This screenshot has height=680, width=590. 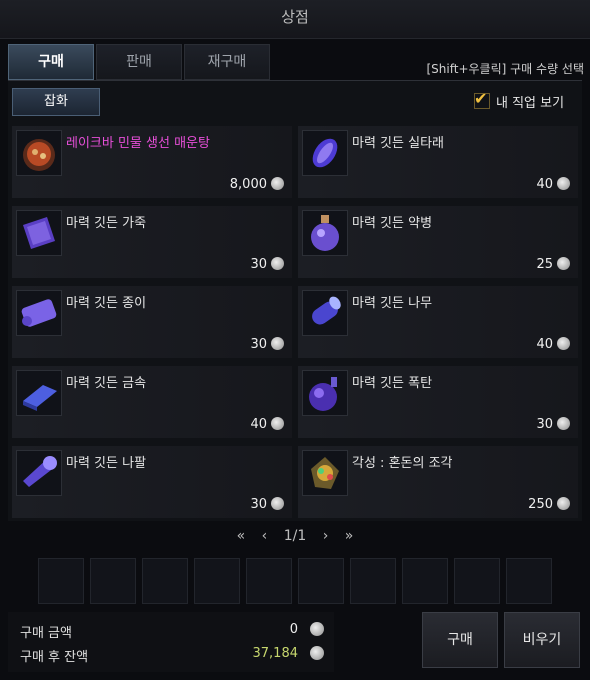 I want to click on purchase-summary: 구매 금액 0 구매 후 잔액 37,184, so click(x=171, y=642).